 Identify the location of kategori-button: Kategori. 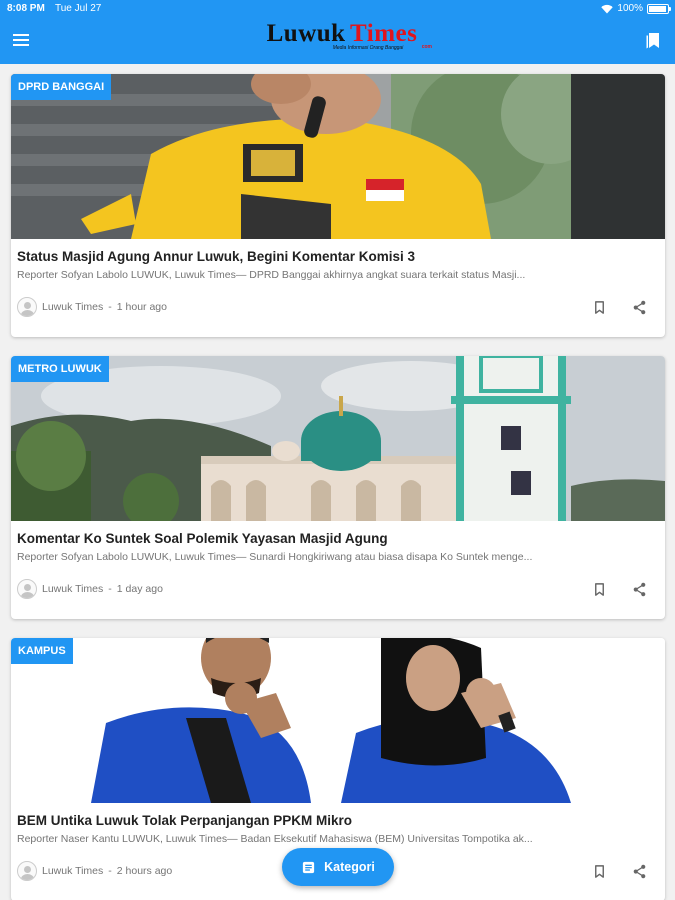
(338, 867).